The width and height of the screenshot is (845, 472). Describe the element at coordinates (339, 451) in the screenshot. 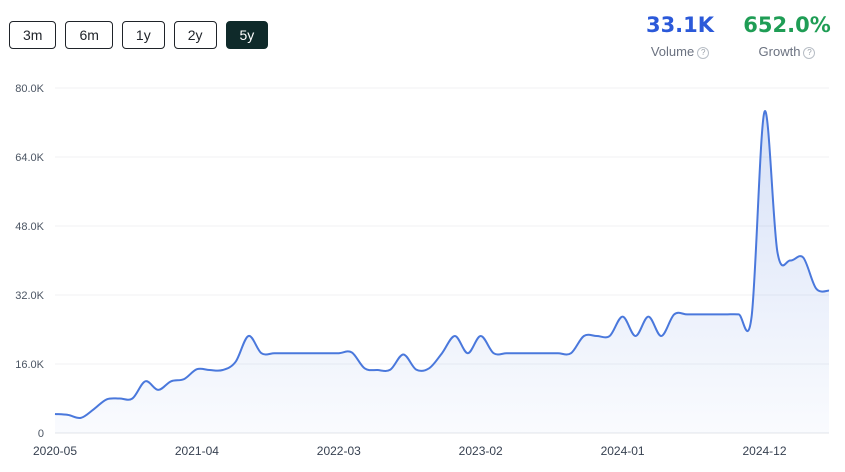

I see `x-tick-label: 2022-03` at that location.